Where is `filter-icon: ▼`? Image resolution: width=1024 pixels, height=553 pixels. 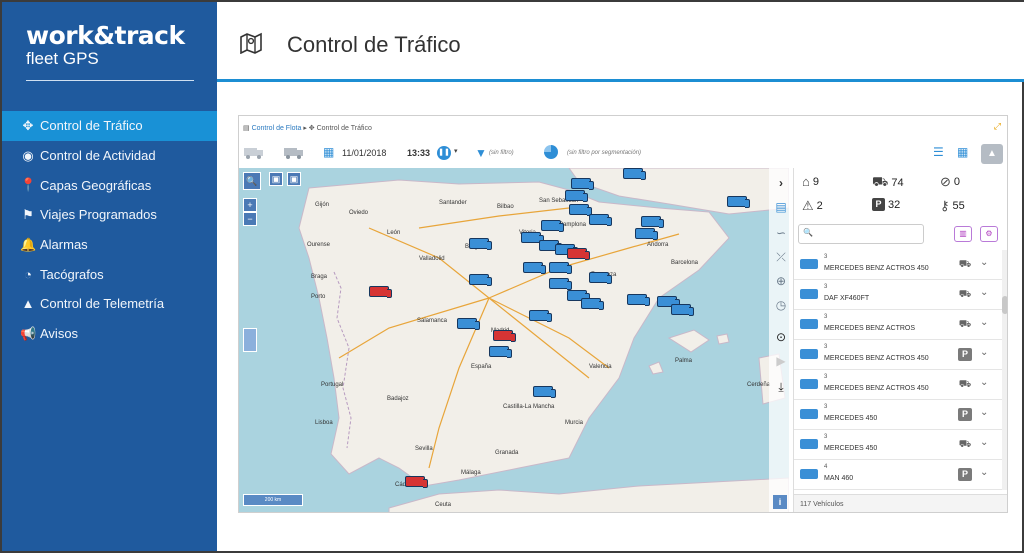 filter-icon: ▼ is located at coordinates (481, 153).